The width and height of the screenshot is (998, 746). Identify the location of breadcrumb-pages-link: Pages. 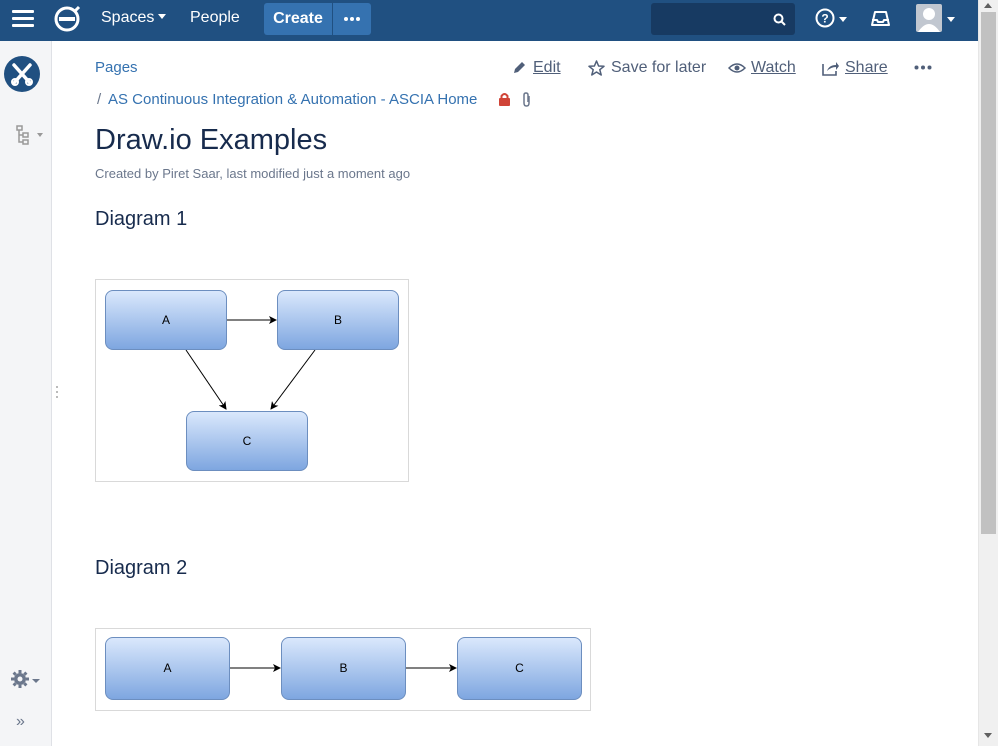
(116, 67).